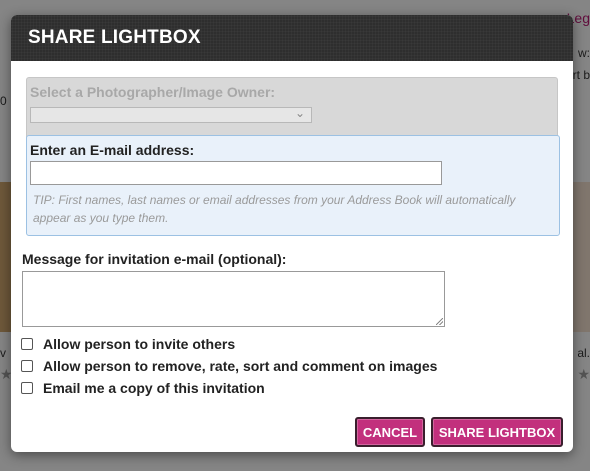 This screenshot has height=471, width=590. Describe the element at coordinates (497, 432) in the screenshot. I see `share-lightbox-button: SHARE LIGHTBOX` at that location.